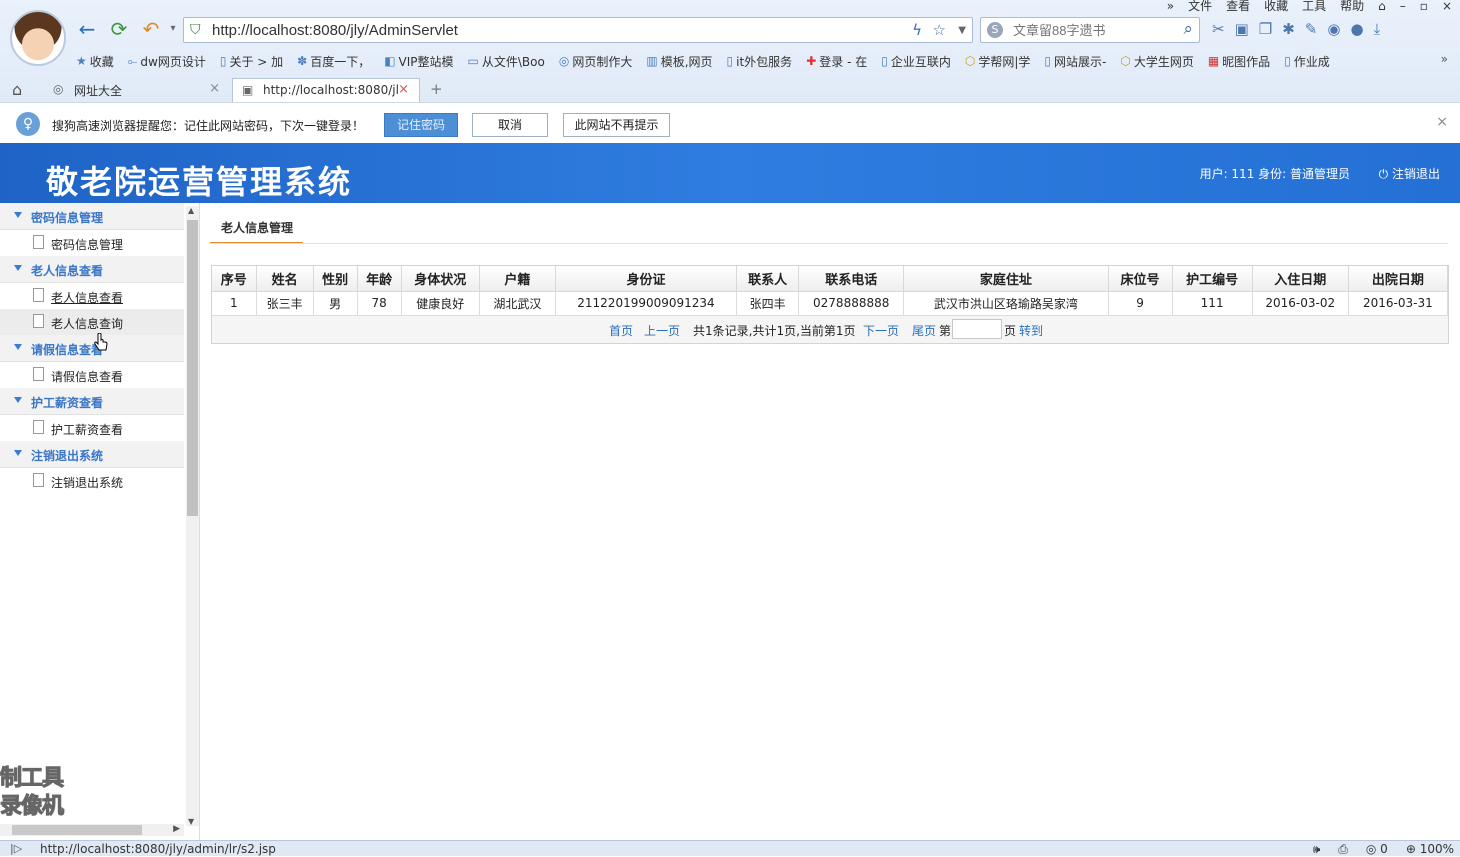 Image resolution: width=1460 pixels, height=857 pixels. Describe the element at coordinates (962, 30) in the screenshot. I see `address-dropdown-icon: ▼` at that location.